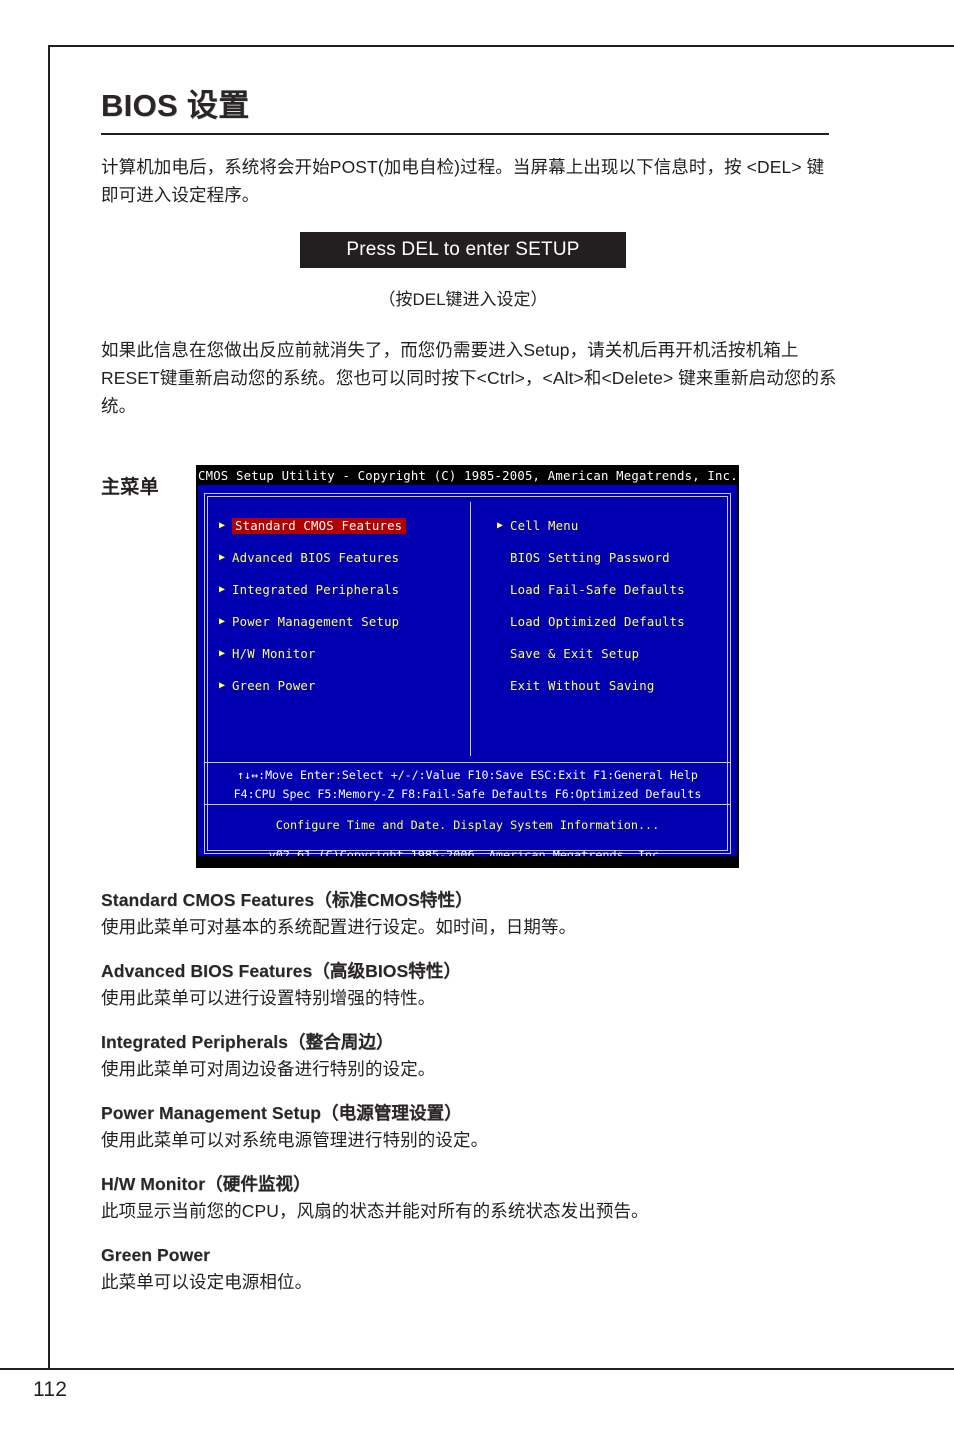  What do you see at coordinates (344, 686) in the screenshot?
I see `bios-menu-item-left-5: ▶ Green Power` at bounding box center [344, 686].